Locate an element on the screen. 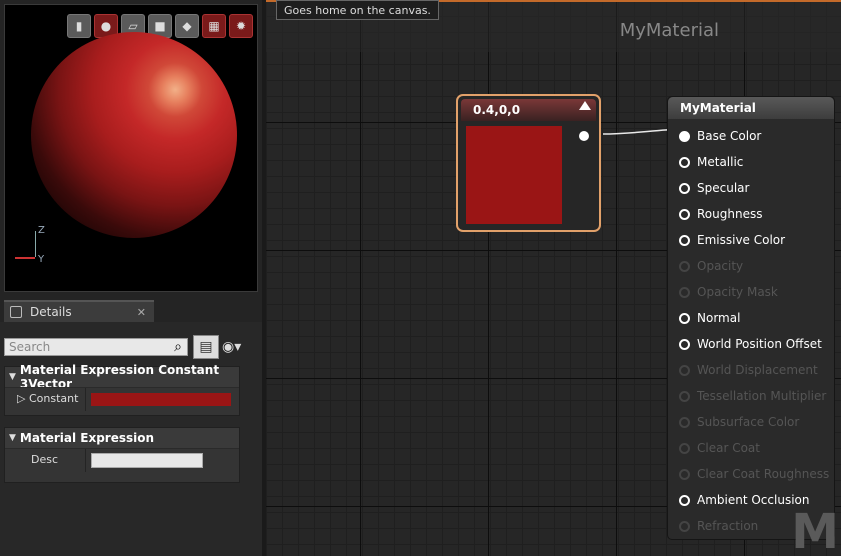 This screenshot has height=556, width=841. material-domain-watermark: M is located at coordinates (815, 530).